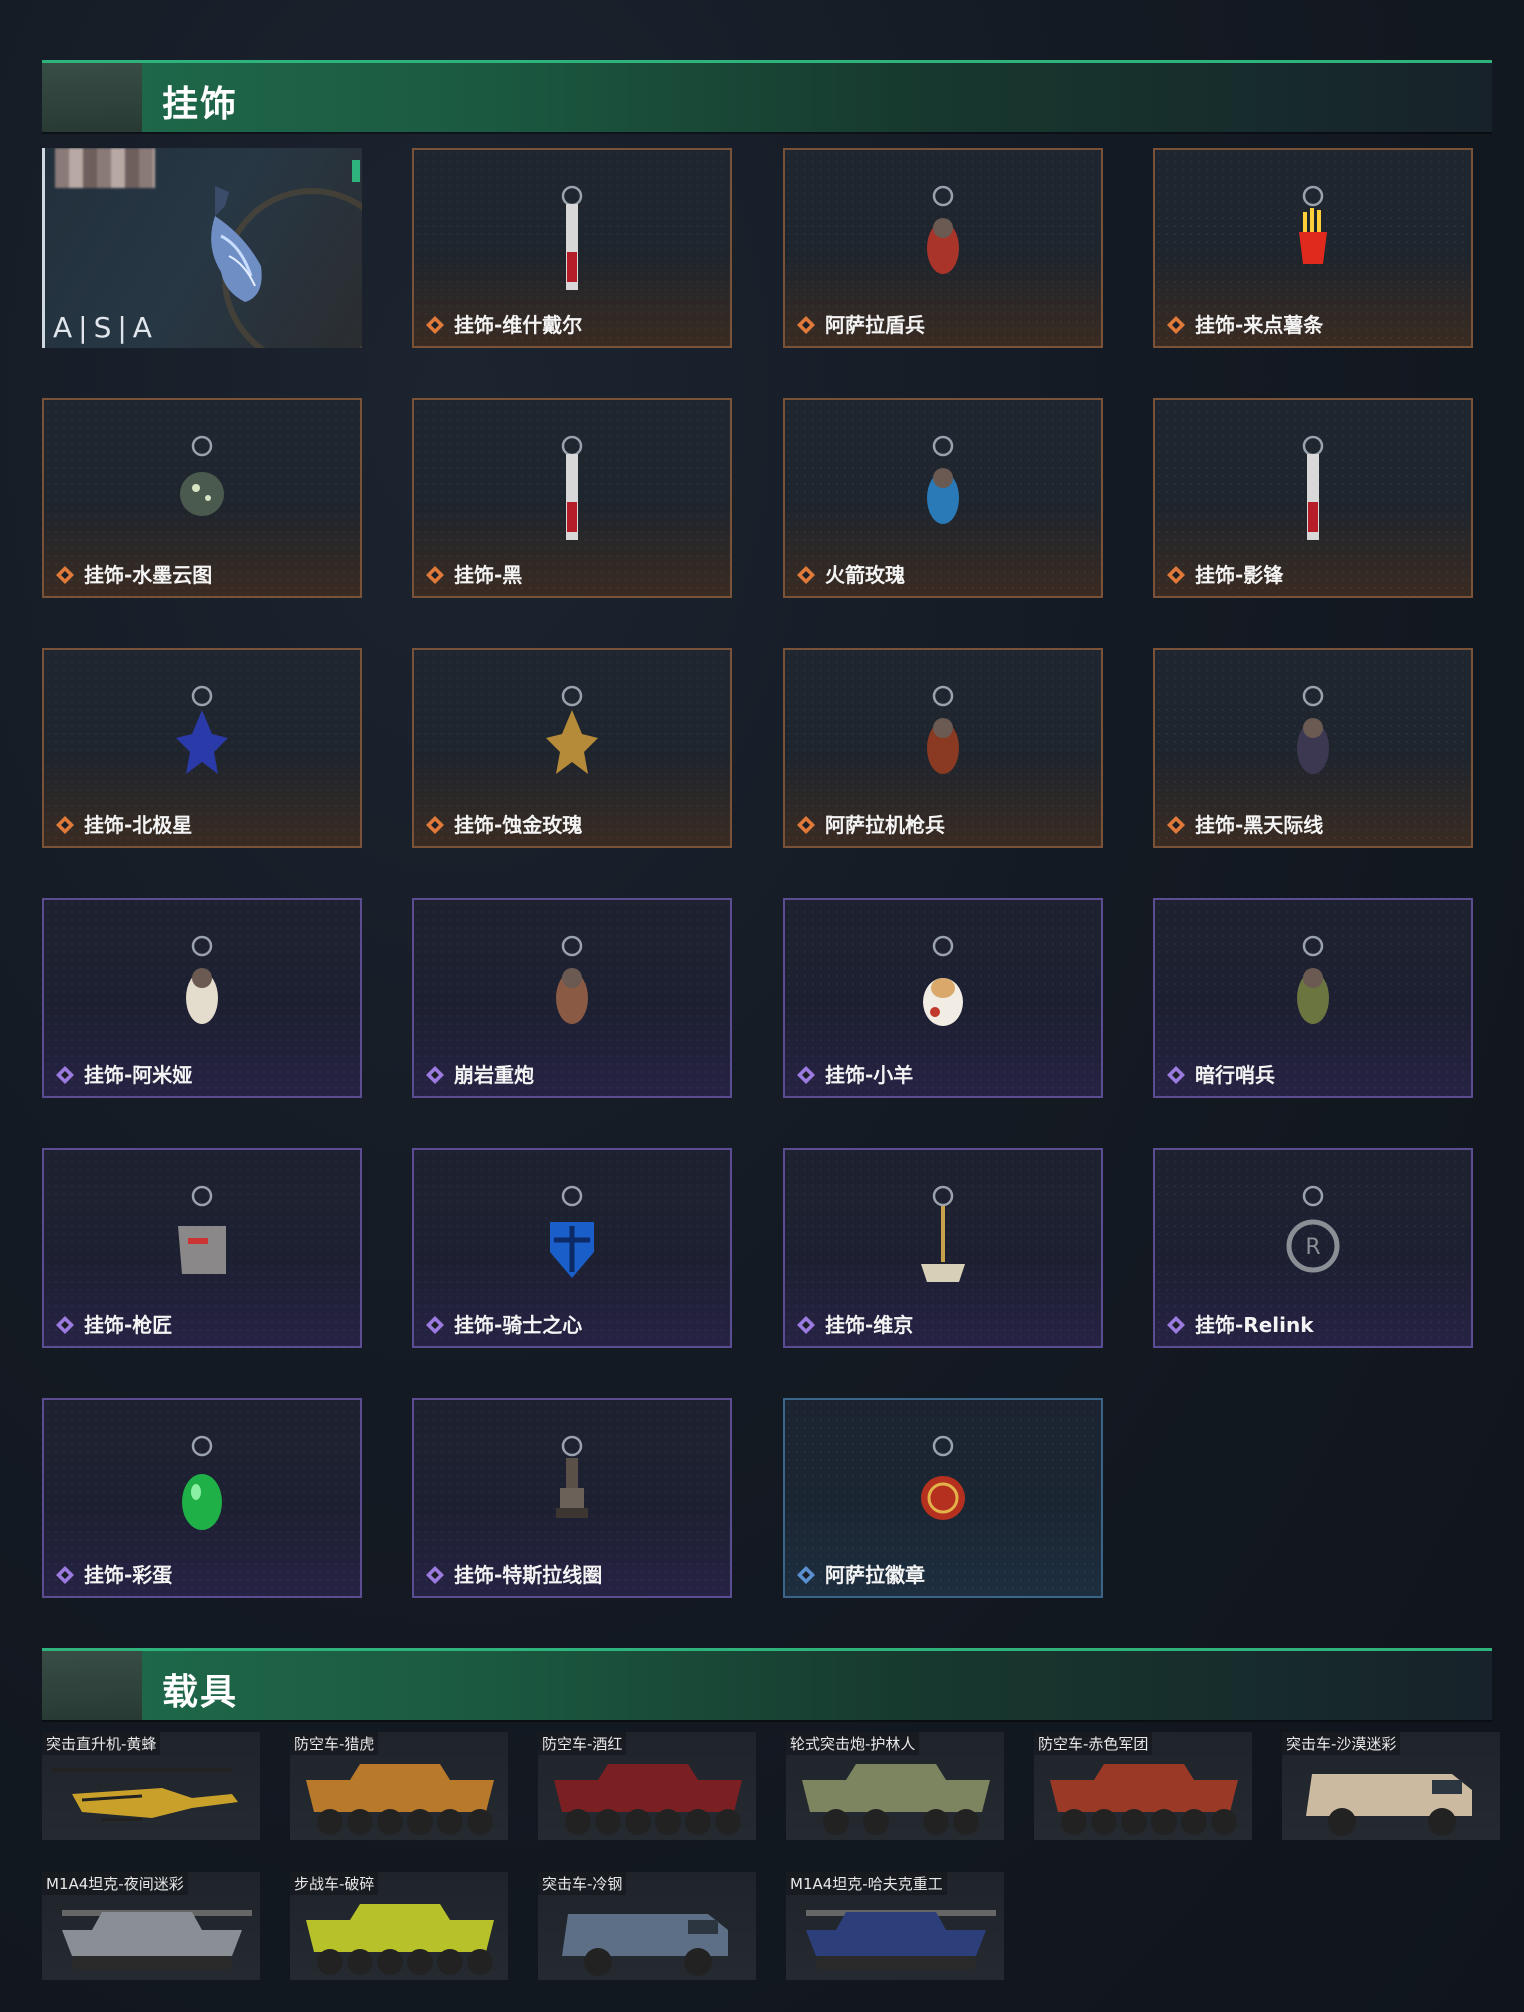  Describe the element at coordinates (572, 1498) in the screenshot. I see `ornament-card: 挂饰-特斯拉线圈` at that location.